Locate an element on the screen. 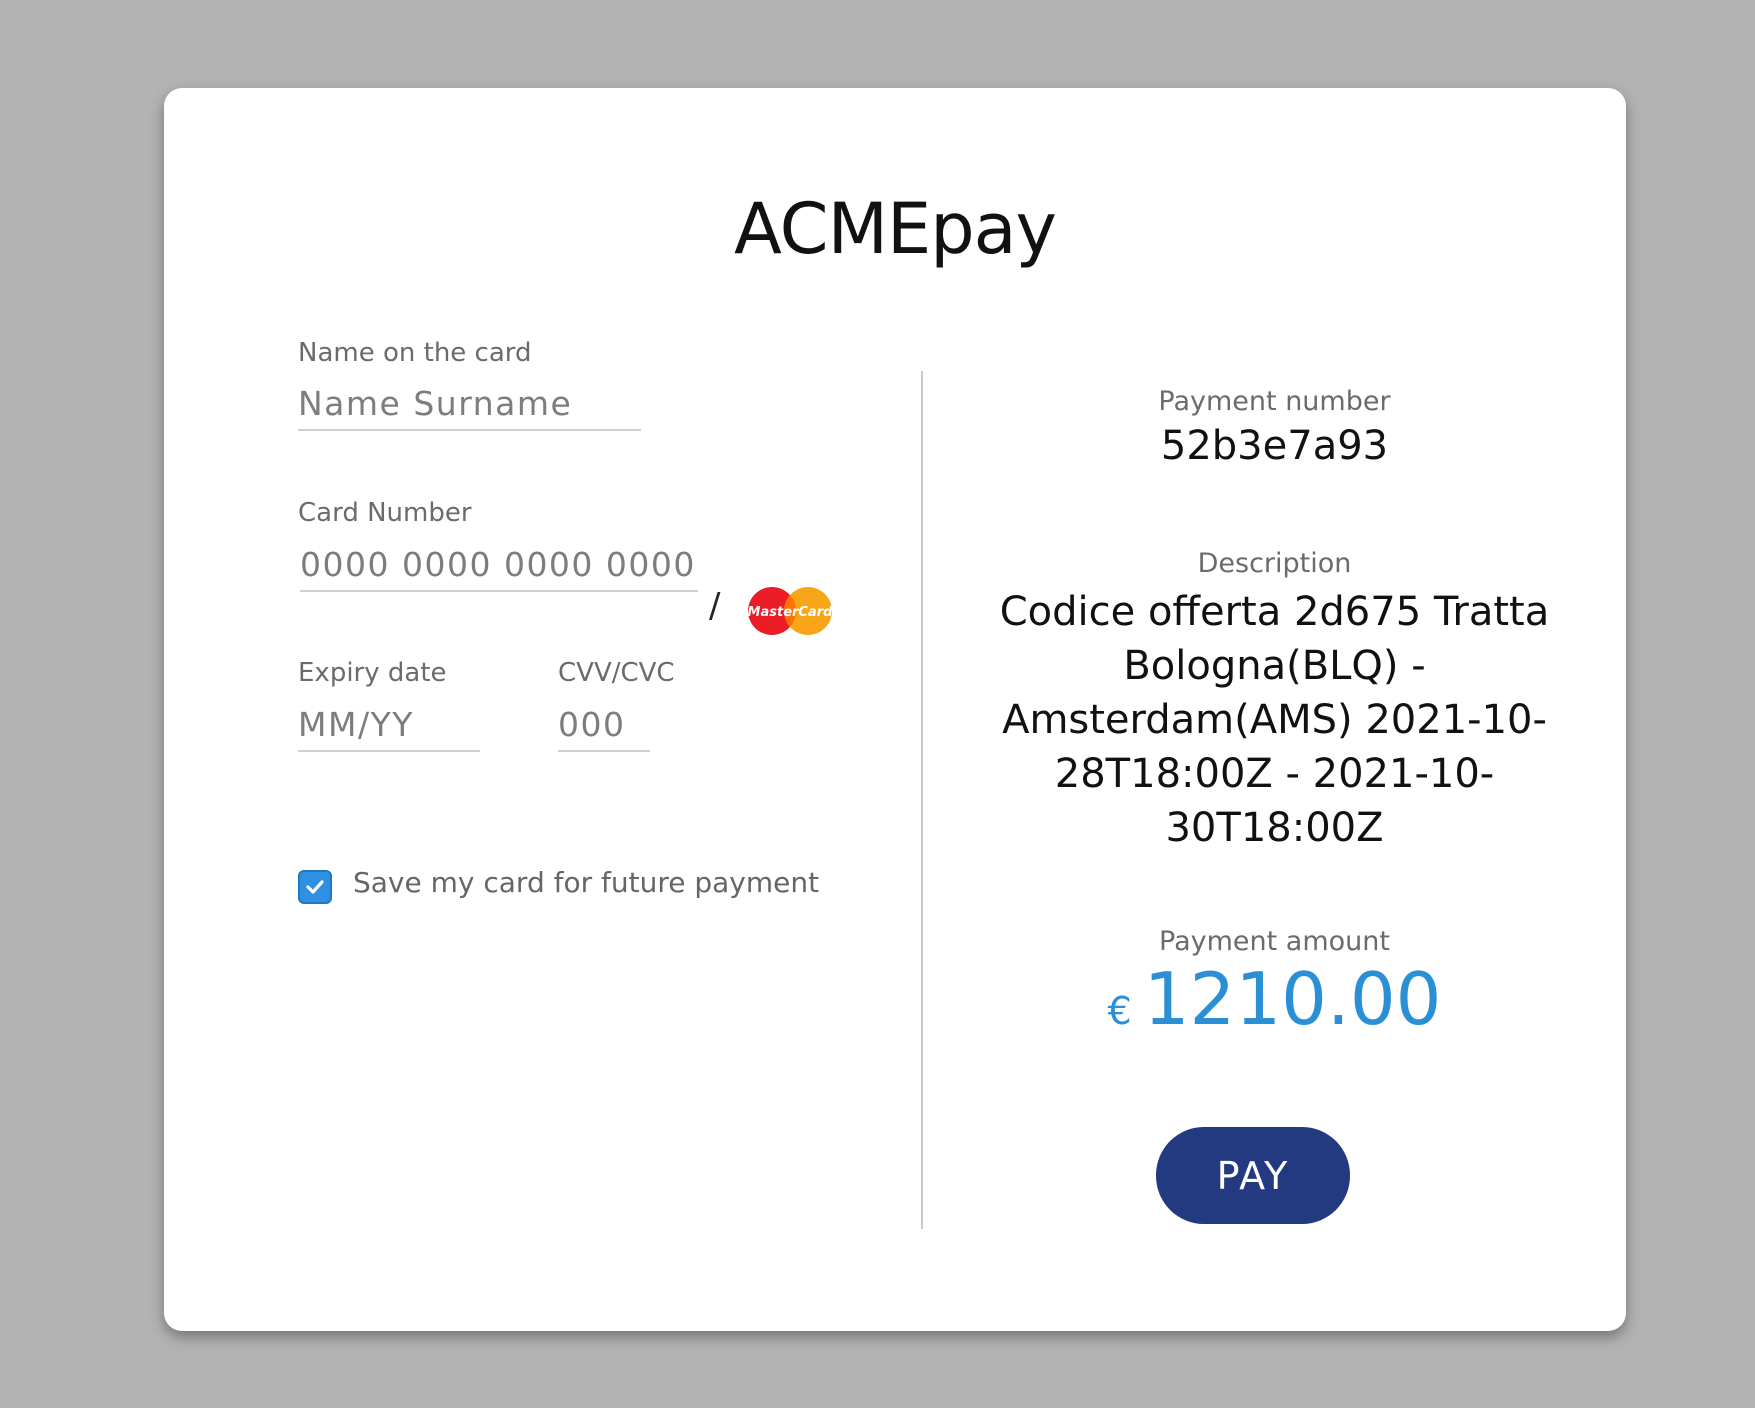  card-number-input is located at coordinates (499, 568).